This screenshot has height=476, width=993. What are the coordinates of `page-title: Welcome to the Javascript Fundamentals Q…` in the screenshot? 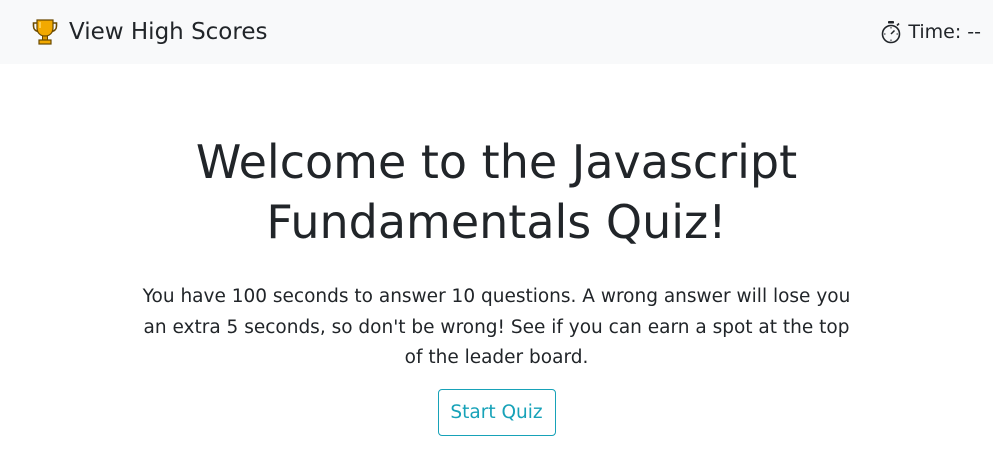 It's located at (496, 192).